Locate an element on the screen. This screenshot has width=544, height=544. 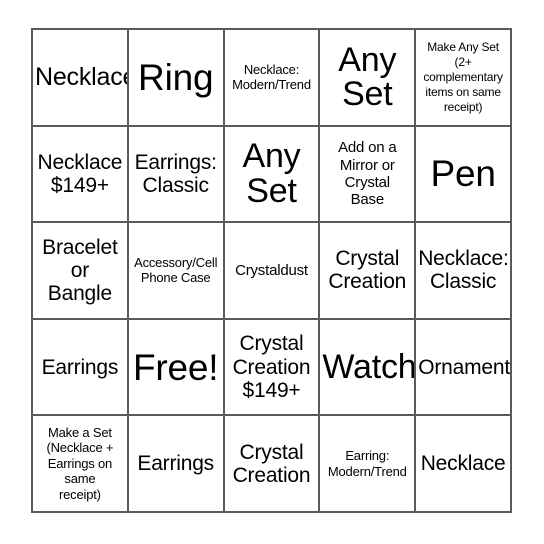
bingo-cell: Necklace $149+ is located at coordinates (81, 175).